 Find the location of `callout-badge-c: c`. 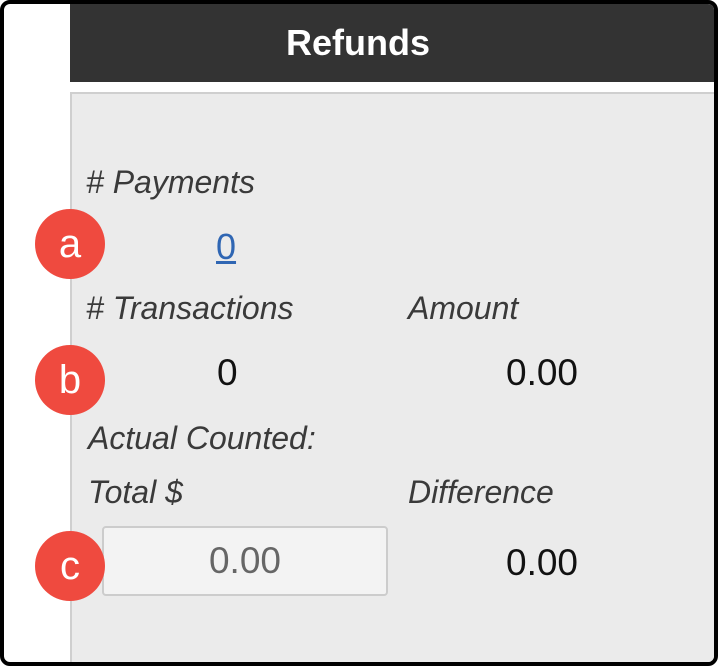

callout-badge-c: c is located at coordinates (70, 566).